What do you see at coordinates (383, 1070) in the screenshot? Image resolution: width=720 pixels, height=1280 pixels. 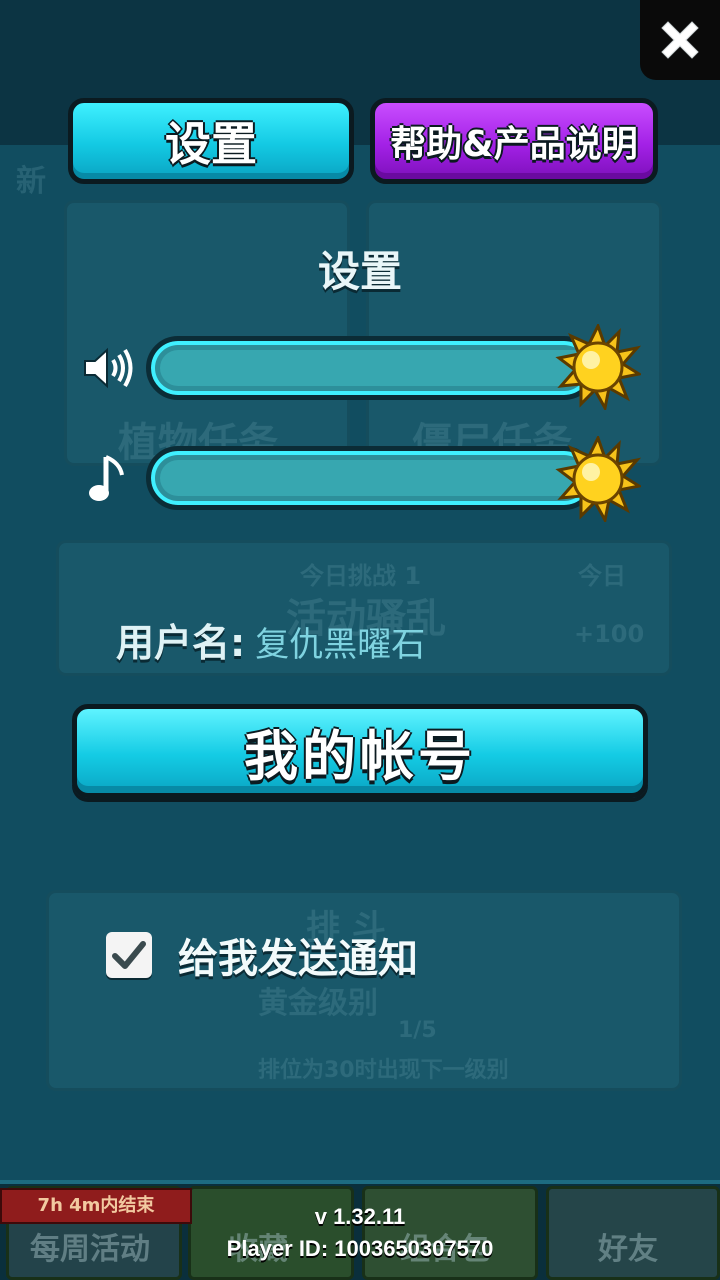 I see `ghost-text: 排位为30时出现下一级别` at bounding box center [383, 1070].